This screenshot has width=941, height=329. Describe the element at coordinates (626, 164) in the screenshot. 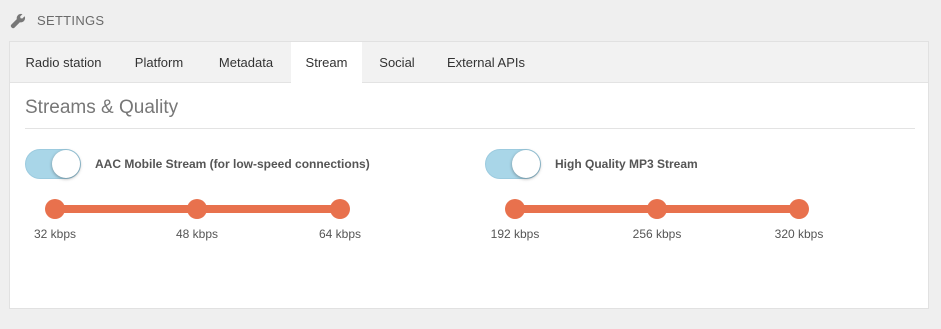

I see `mp3-stream-label: High Quality MP3 Stream` at that location.